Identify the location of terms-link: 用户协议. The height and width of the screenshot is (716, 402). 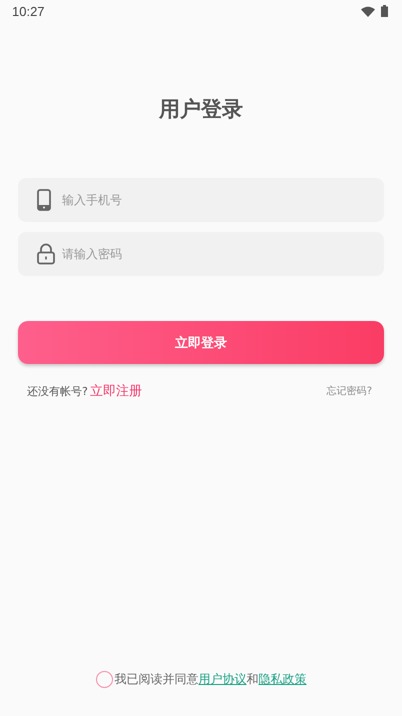
(222, 679).